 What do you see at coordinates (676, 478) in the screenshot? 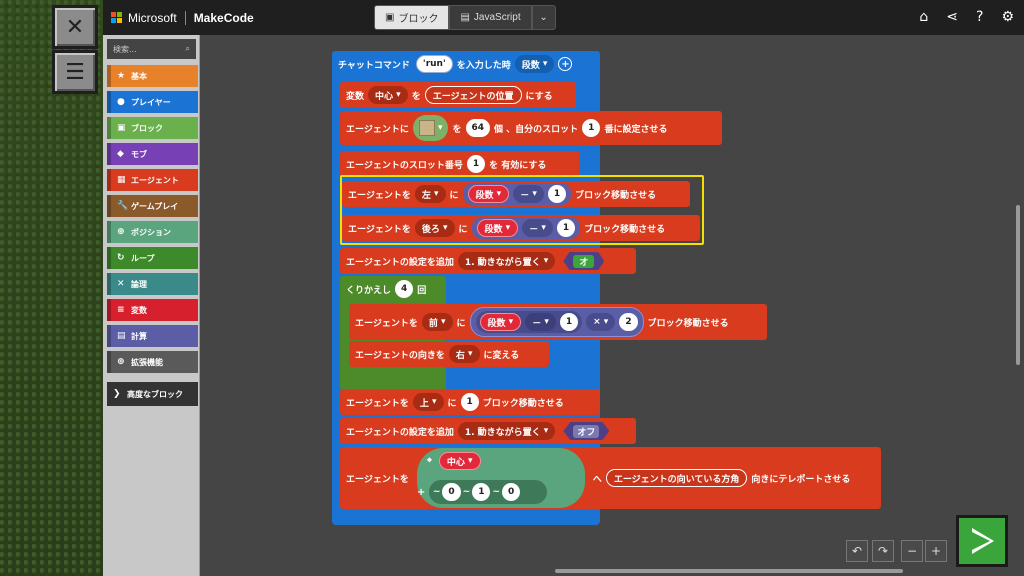
I see `agent-facing-reporter: エージェントの向いている方角` at bounding box center [676, 478].